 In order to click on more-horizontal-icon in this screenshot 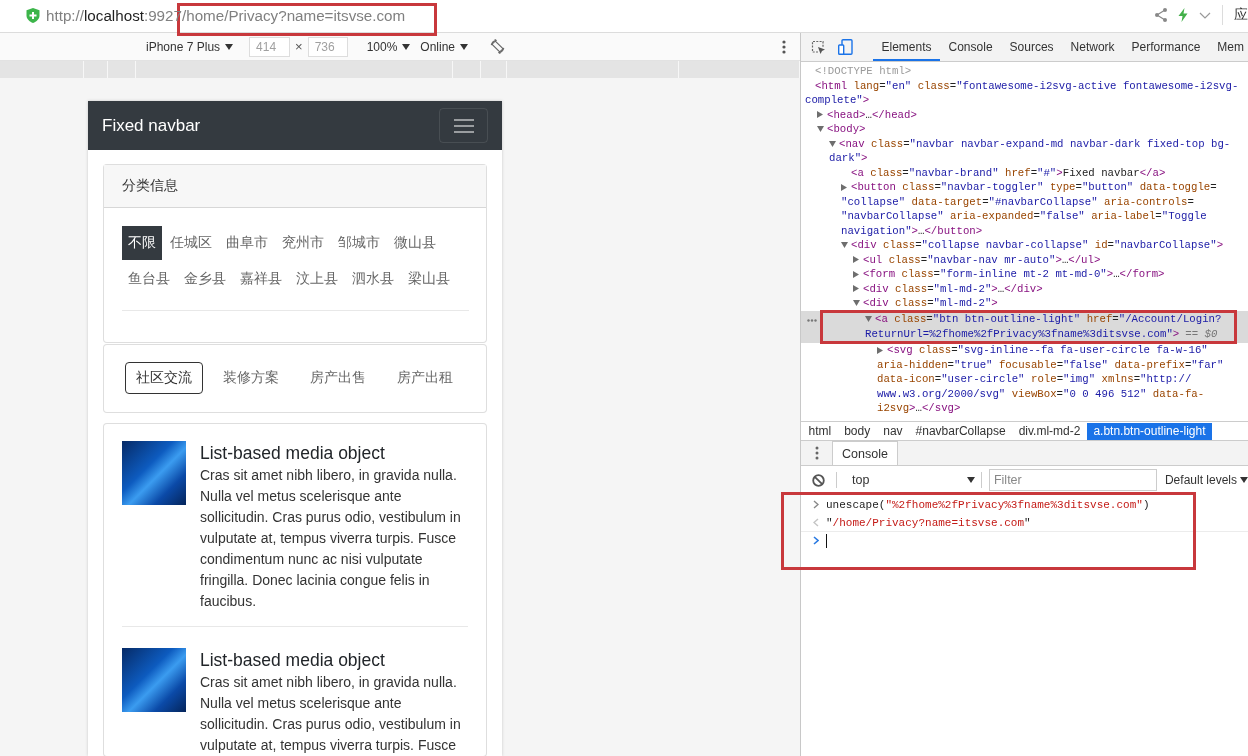, I will do `click(812, 320)`.